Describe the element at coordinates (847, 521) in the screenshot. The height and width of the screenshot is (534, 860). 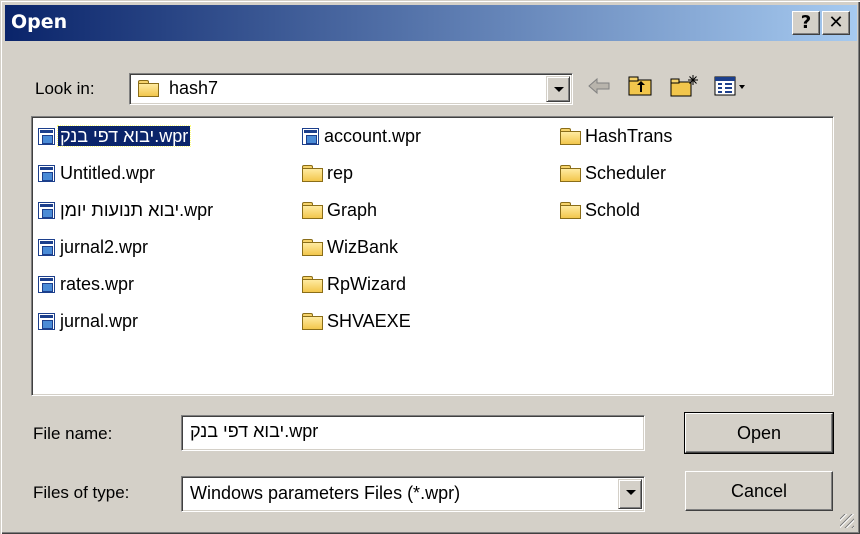
I see `resize-grip-icon` at that location.